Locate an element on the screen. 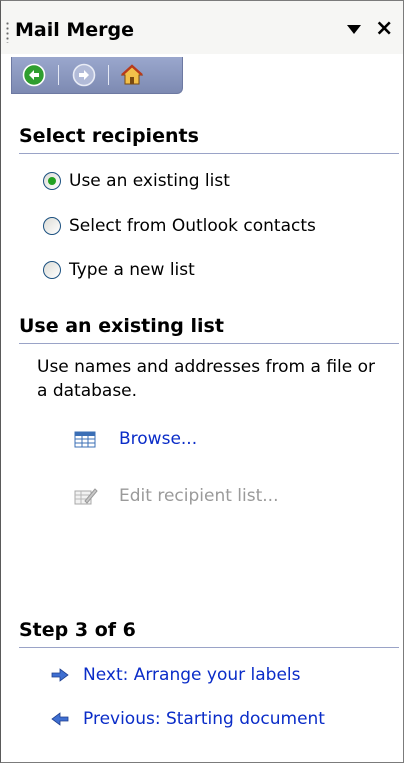 The width and height of the screenshot is (404, 763). drag-grip-icon is located at coordinates (7, 32).